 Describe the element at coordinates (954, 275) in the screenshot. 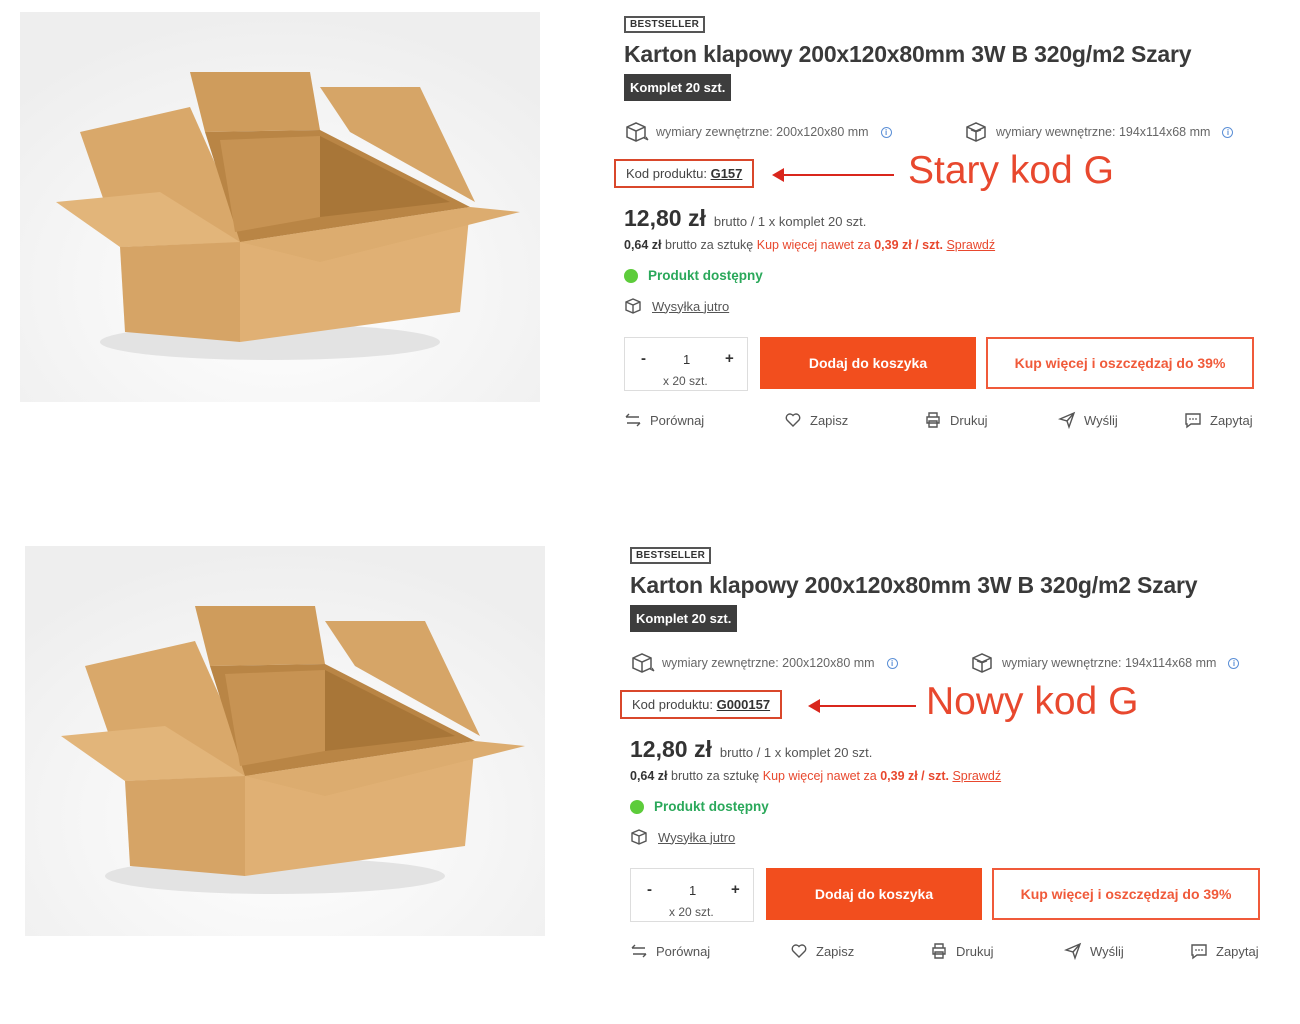

I see `availability: Produkt dostępny` at that location.